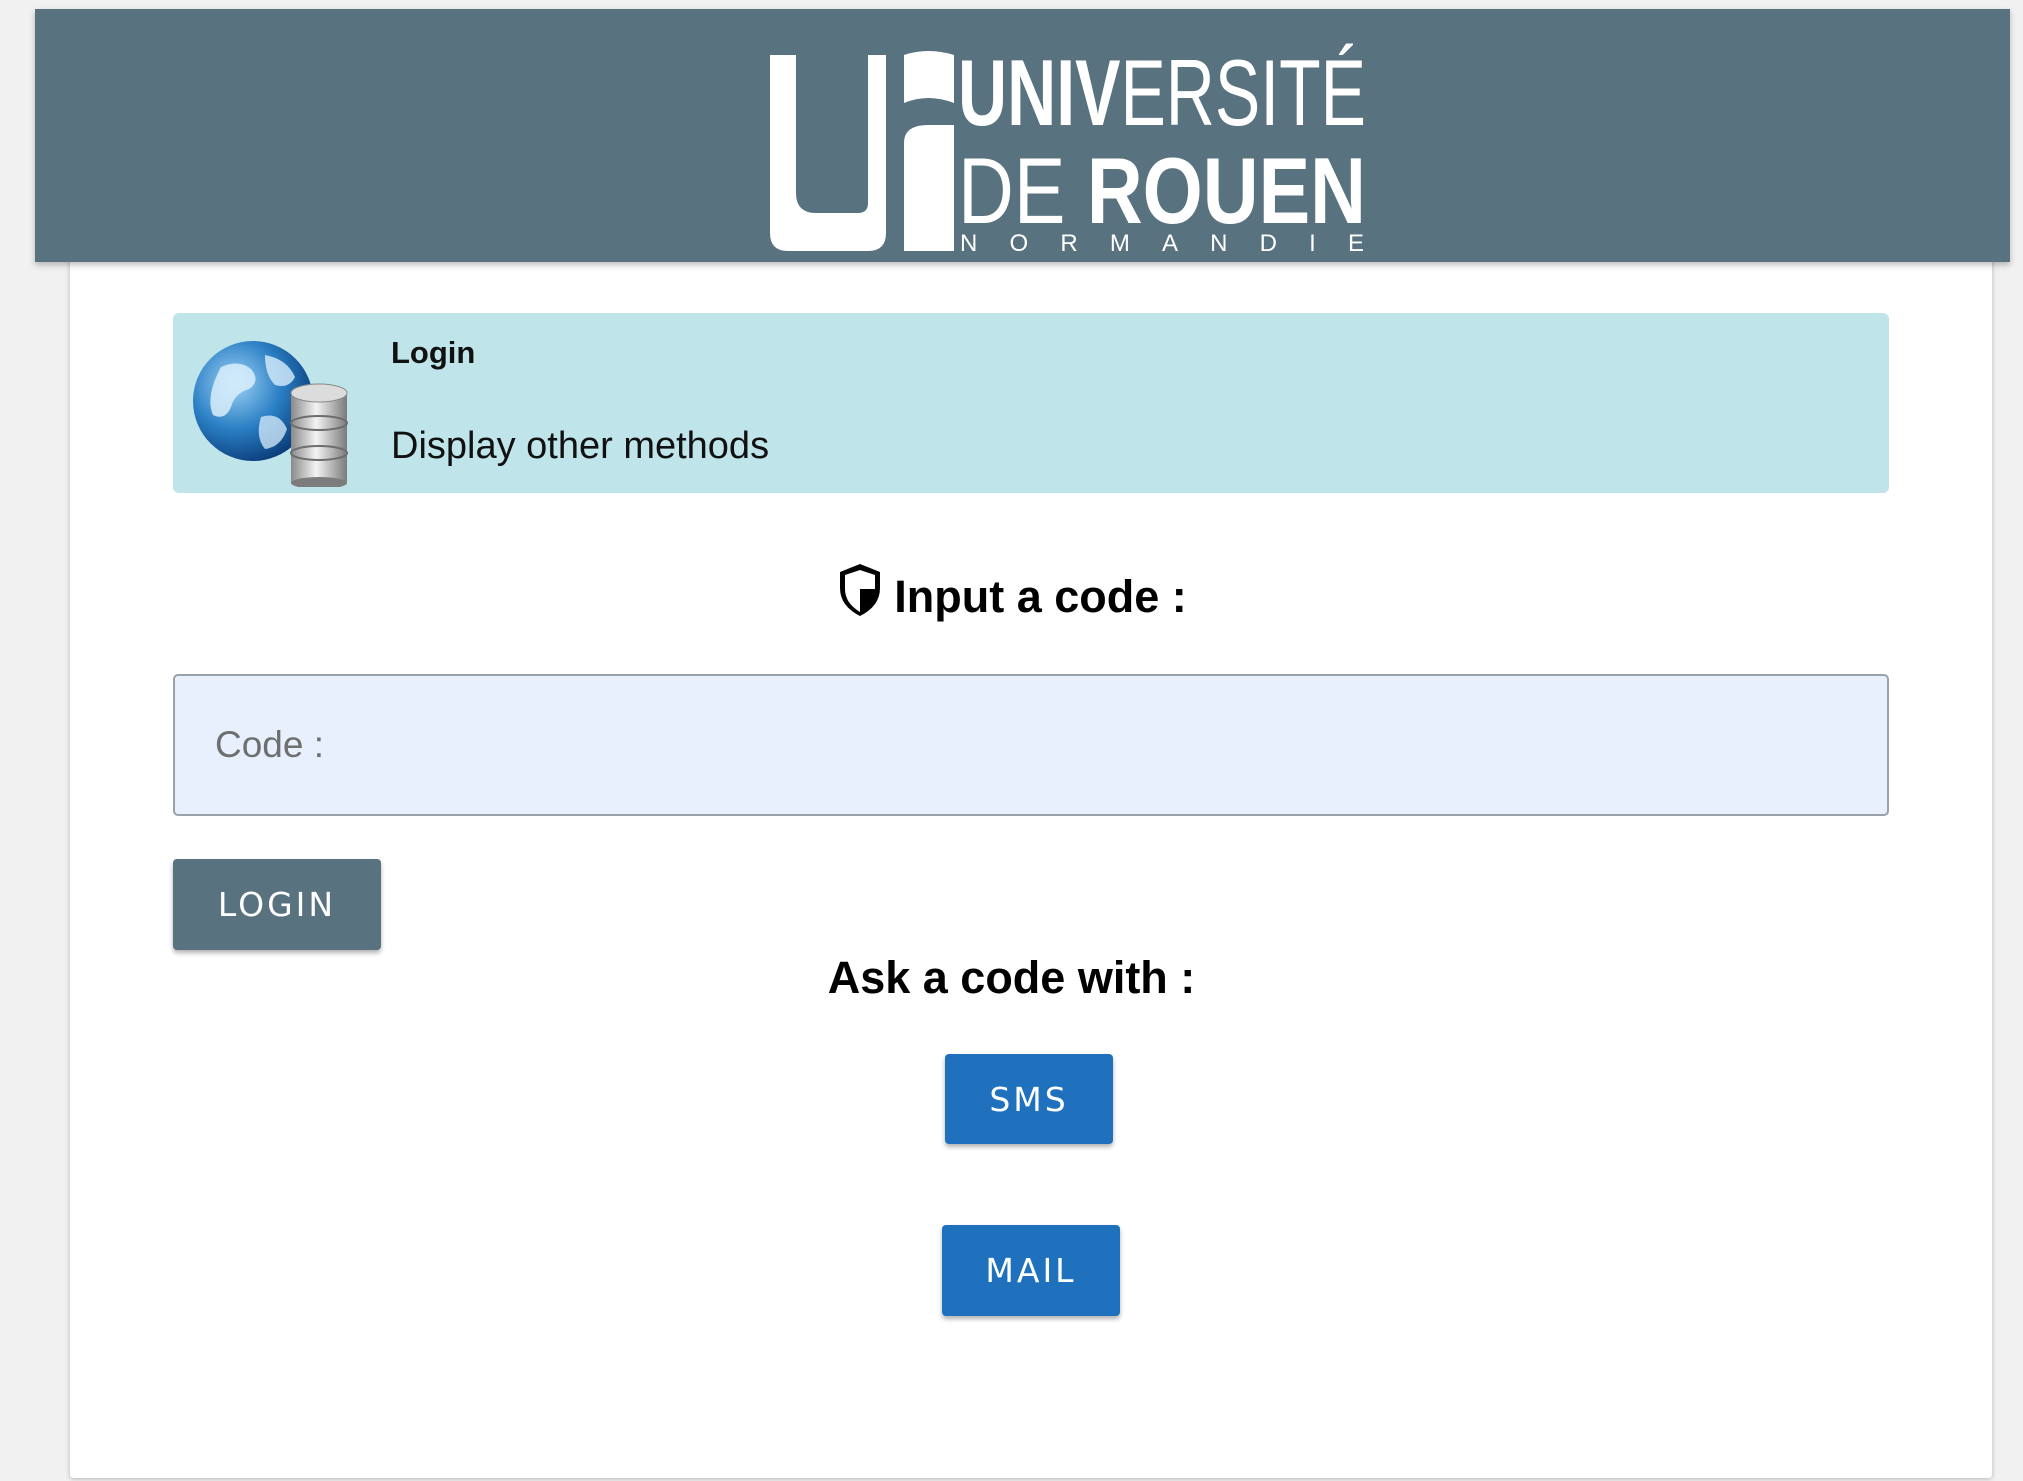 Image resolution: width=2023 pixels, height=1481 pixels. What do you see at coordinates (433, 352) in the screenshot?
I see `info-title: Login` at bounding box center [433, 352].